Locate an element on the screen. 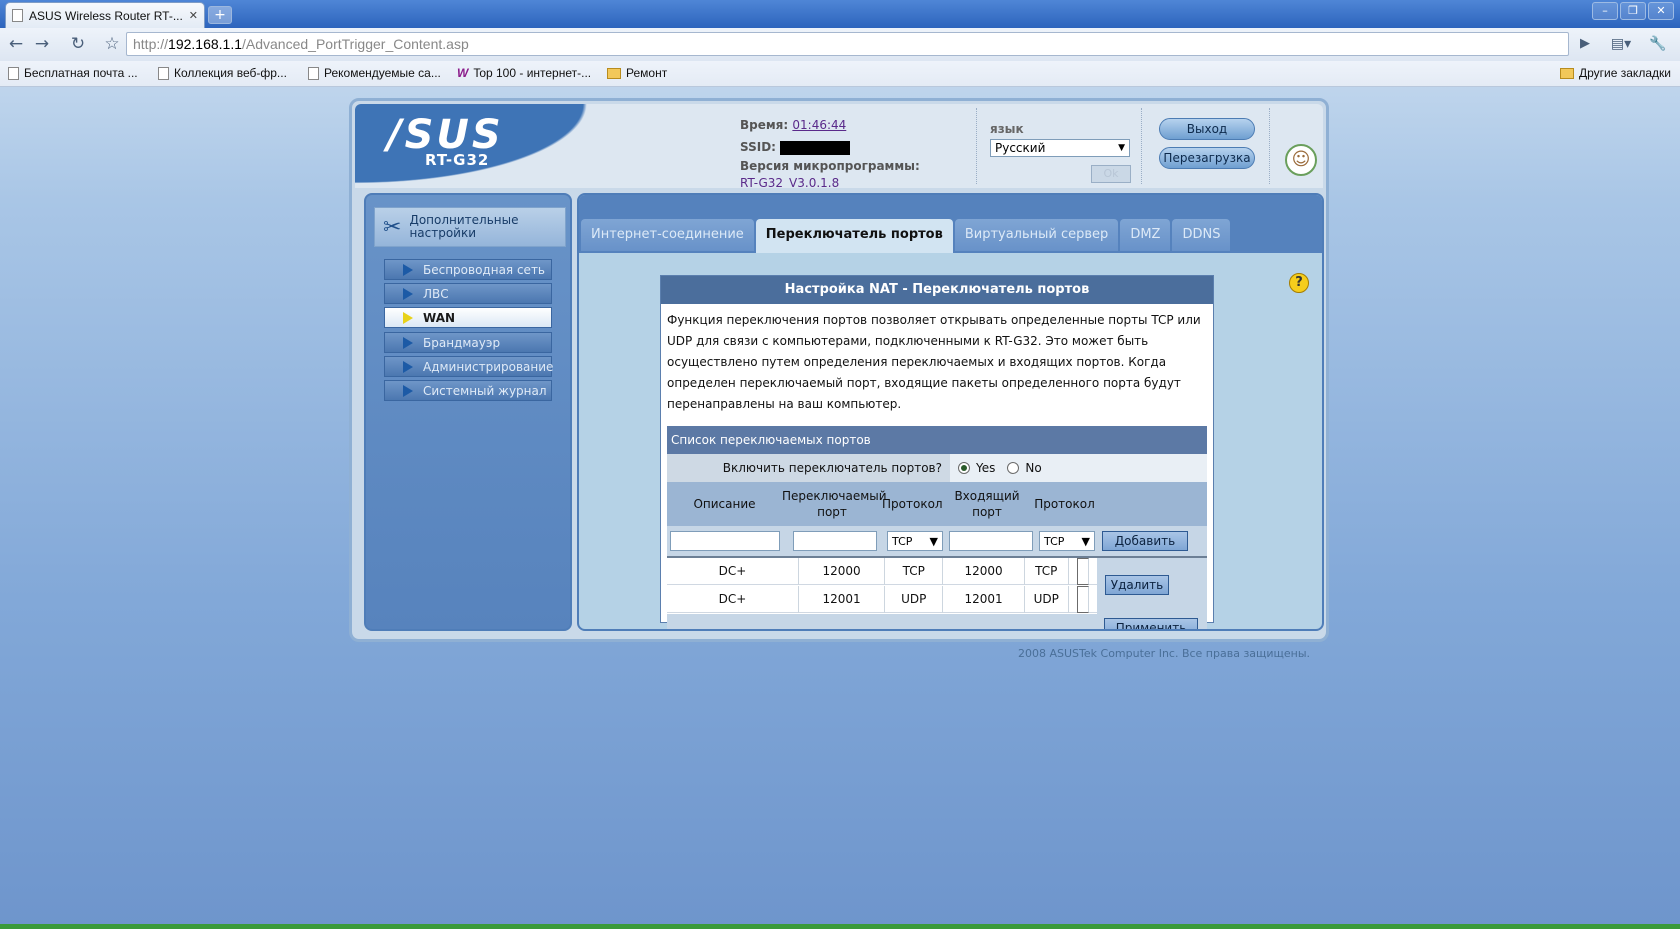 The image size is (1680, 929). sidebar-item-label: Брандмауэр is located at coordinates (462, 342).